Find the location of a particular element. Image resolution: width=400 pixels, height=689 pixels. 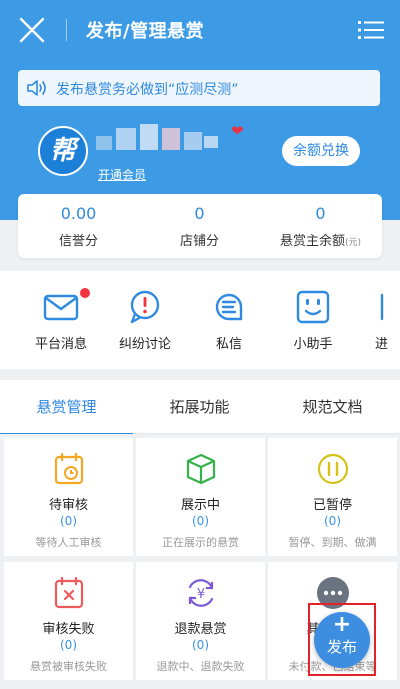

refund-icon: ¥ is located at coordinates (201, 593).